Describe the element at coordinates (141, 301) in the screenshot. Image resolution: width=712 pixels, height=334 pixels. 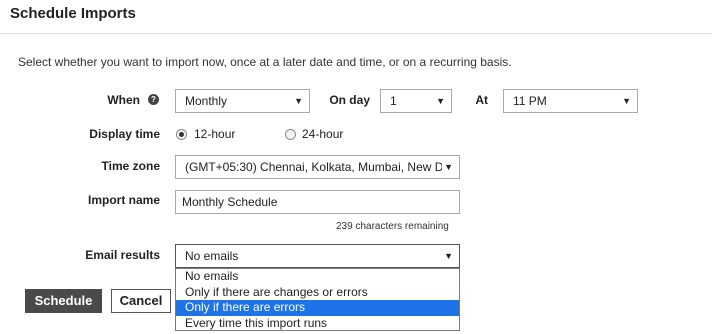
I see `cancel-button: Cancel` at that location.